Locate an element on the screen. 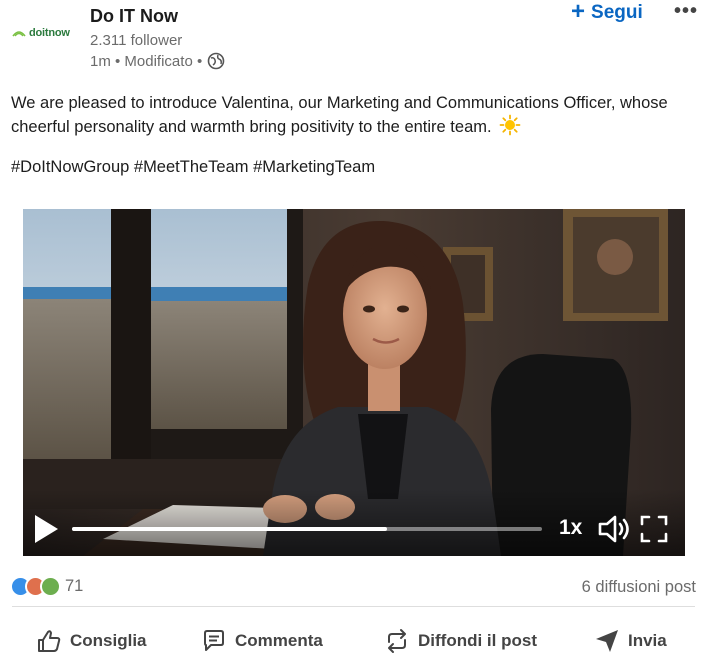  follow-plus-icon: + is located at coordinates (578, 12).